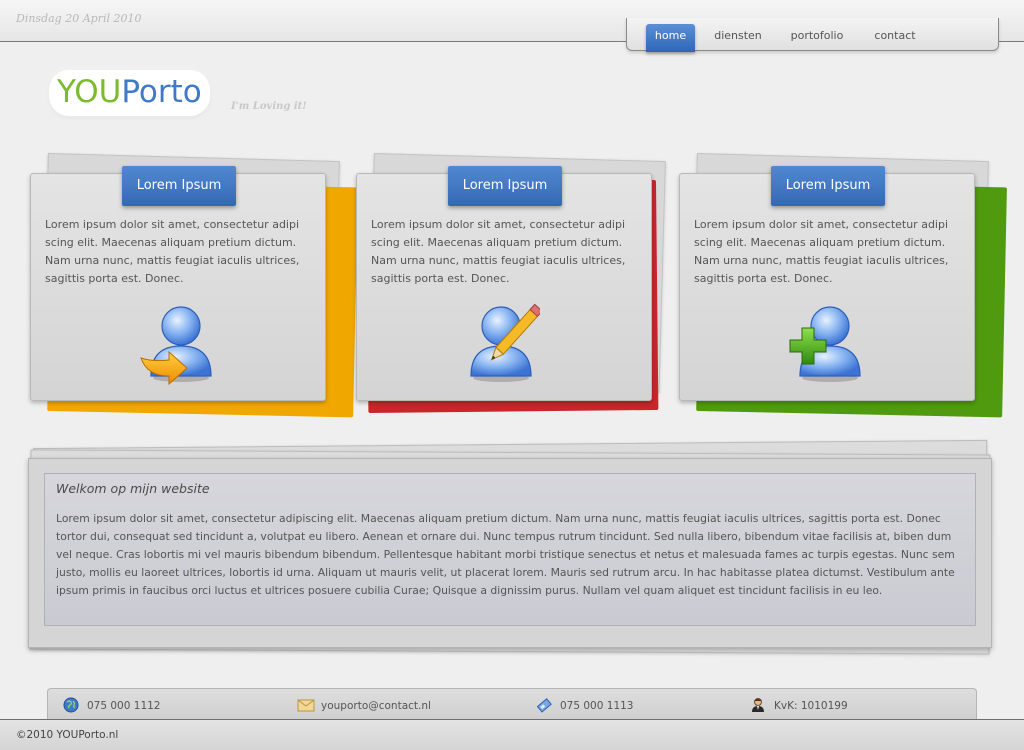 This screenshot has width=1024, height=750. I want to click on nav-portofolio: portofolio, so click(817, 38).